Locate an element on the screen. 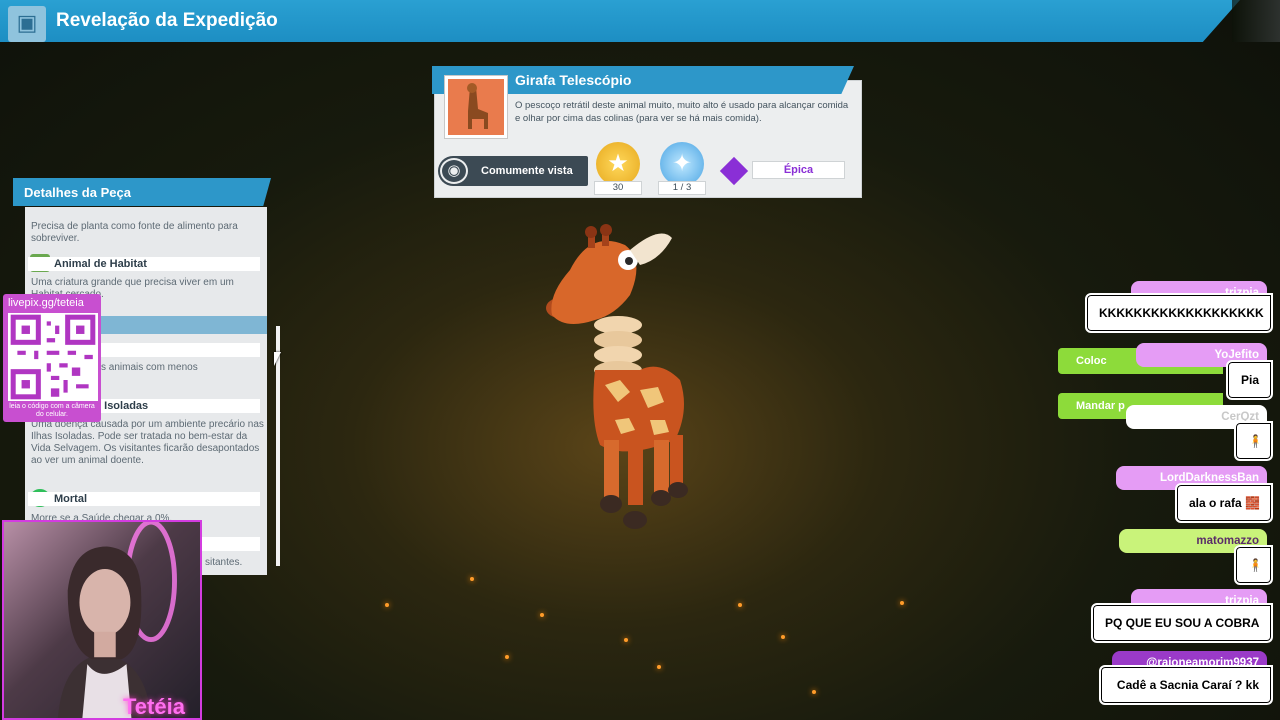  eye-icon: ◉ is located at coordinates (454, 171).